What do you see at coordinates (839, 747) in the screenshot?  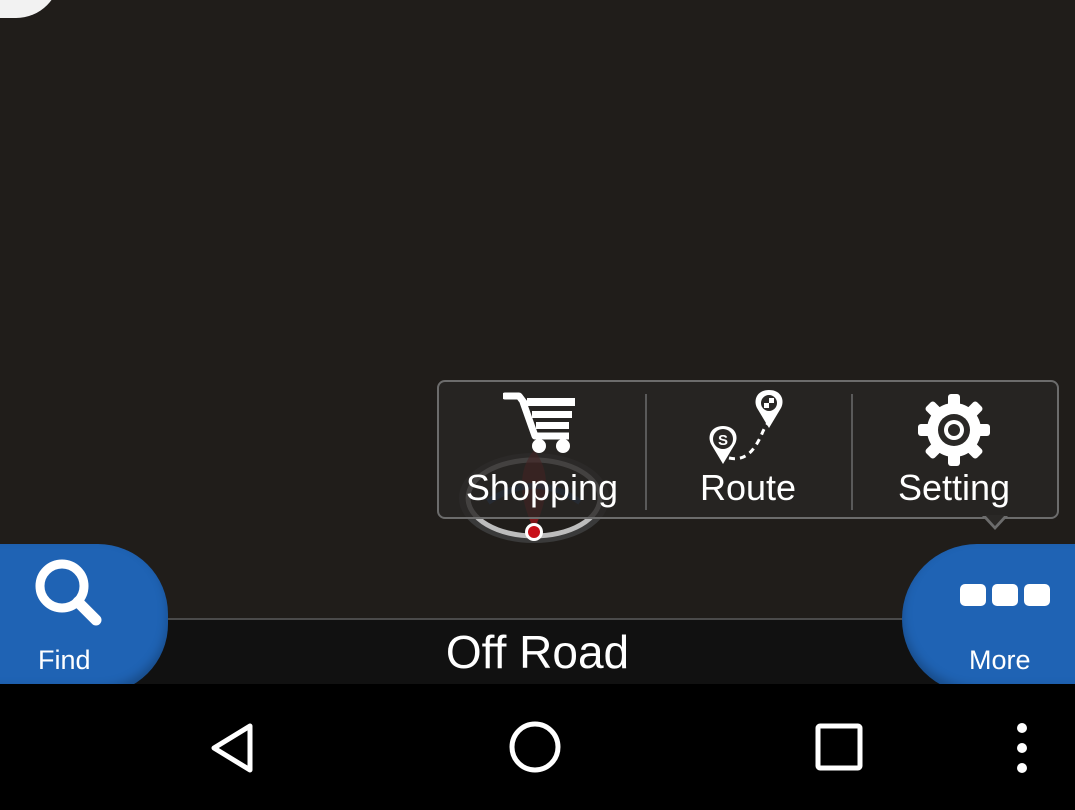 I see `recents-icon` at bounding box center [839, 747].